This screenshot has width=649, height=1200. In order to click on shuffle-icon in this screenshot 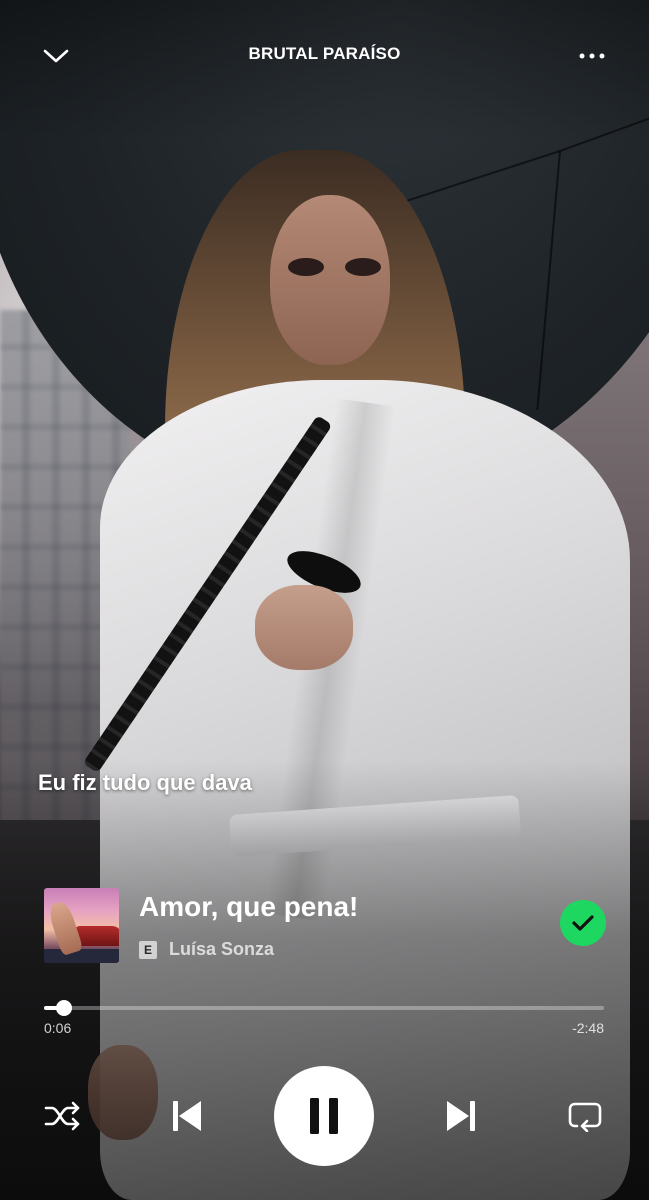, I will do `click(62, 1116)`.